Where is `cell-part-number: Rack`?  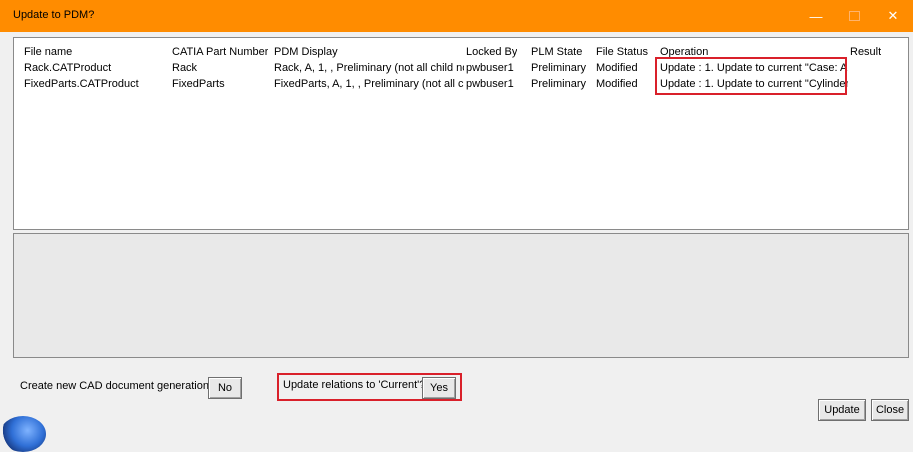
cell-part-number: Rack is located at coordinates (185, 68).